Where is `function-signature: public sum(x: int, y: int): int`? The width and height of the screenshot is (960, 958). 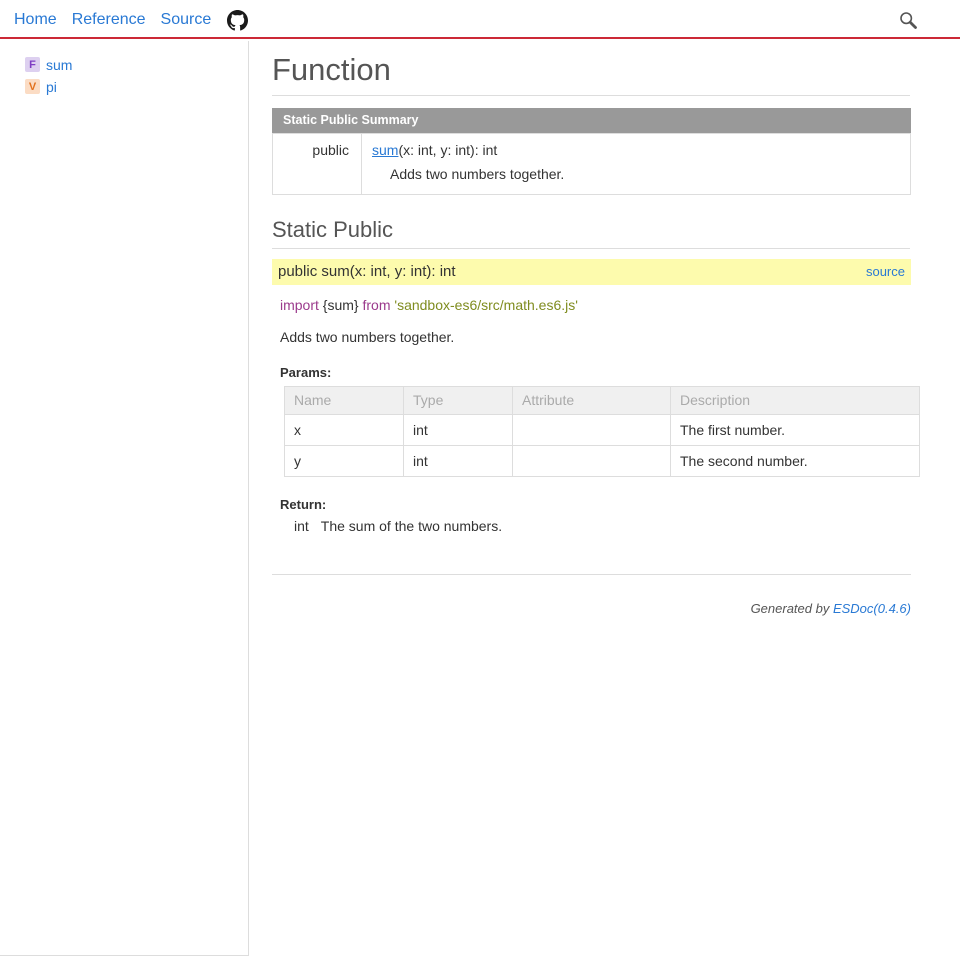
function-signature: public sum(x: int, y: int): int is located at coordinates (367, 271).